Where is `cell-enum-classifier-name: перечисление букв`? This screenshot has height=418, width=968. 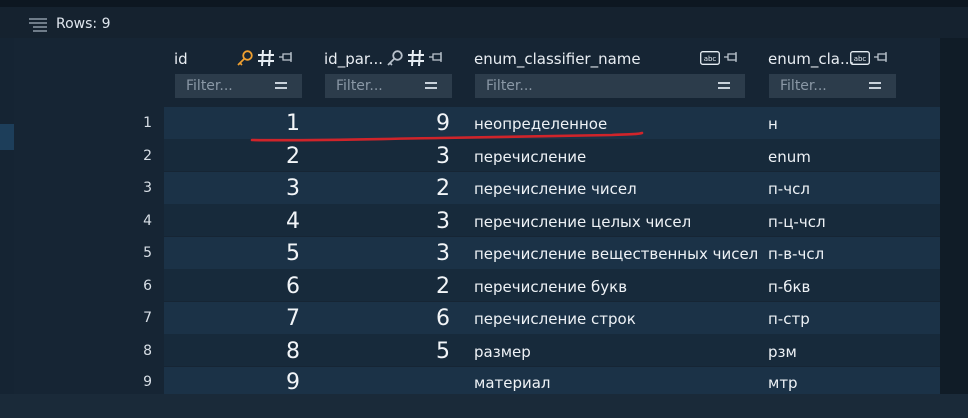 cell-enum-classifier-name: перечисление букв is located at coordinates (550, 287).